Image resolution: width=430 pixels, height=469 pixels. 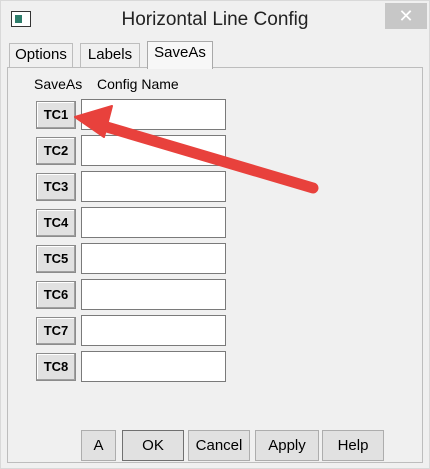 I want to click on tc6-config-name-input, so click(x=153, y=294).